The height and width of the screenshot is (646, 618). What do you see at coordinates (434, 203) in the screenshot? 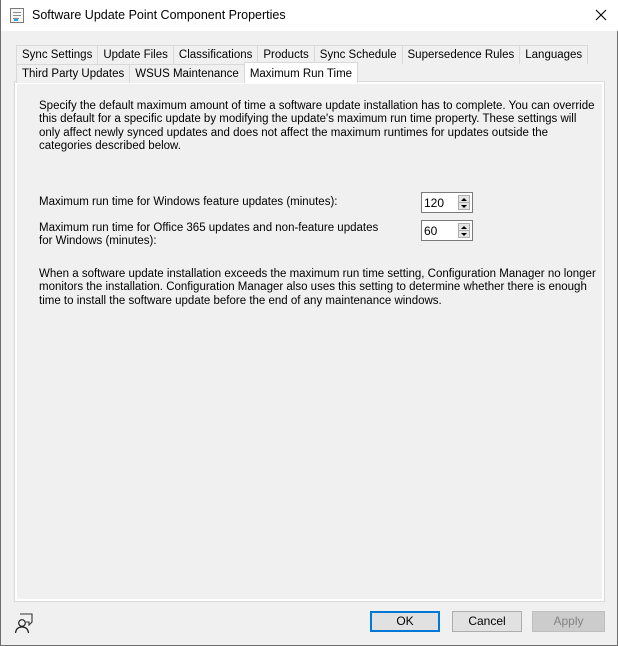
I see `feature-updates-runtime-value: 120` at bounding box center [434, 203].